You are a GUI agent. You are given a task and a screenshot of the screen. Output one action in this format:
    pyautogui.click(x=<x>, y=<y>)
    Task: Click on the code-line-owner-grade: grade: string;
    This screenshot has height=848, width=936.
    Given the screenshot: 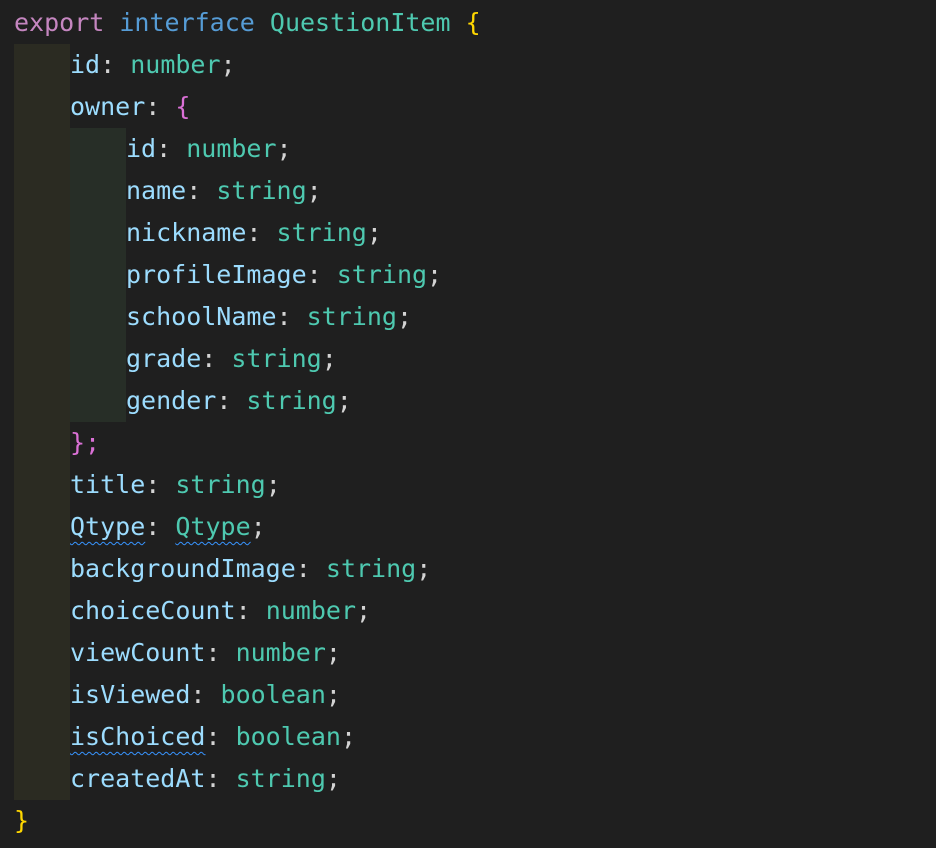 What is the action you would take?
    pyautogui.click(x=231, y=359)
    